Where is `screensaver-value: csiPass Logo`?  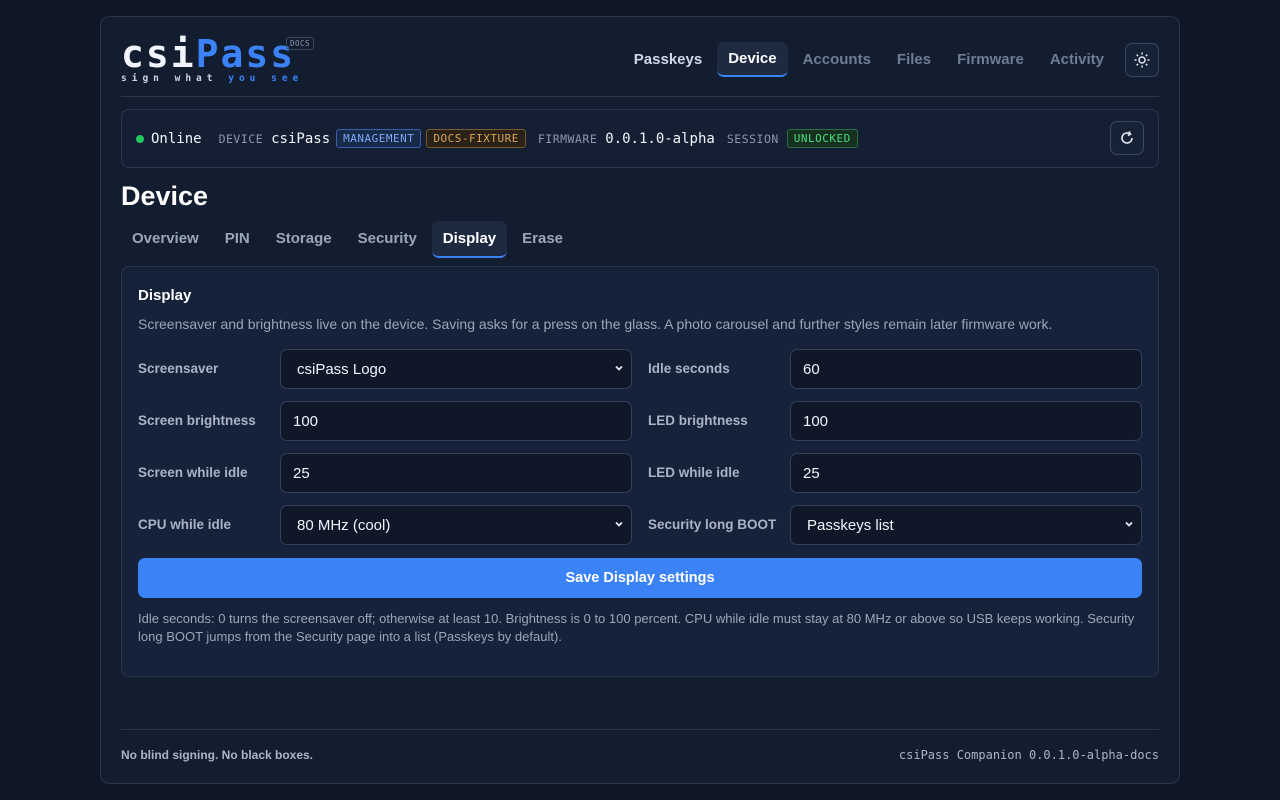 screensaver-value: csiPass Logo is located at coordinates (342, 369).